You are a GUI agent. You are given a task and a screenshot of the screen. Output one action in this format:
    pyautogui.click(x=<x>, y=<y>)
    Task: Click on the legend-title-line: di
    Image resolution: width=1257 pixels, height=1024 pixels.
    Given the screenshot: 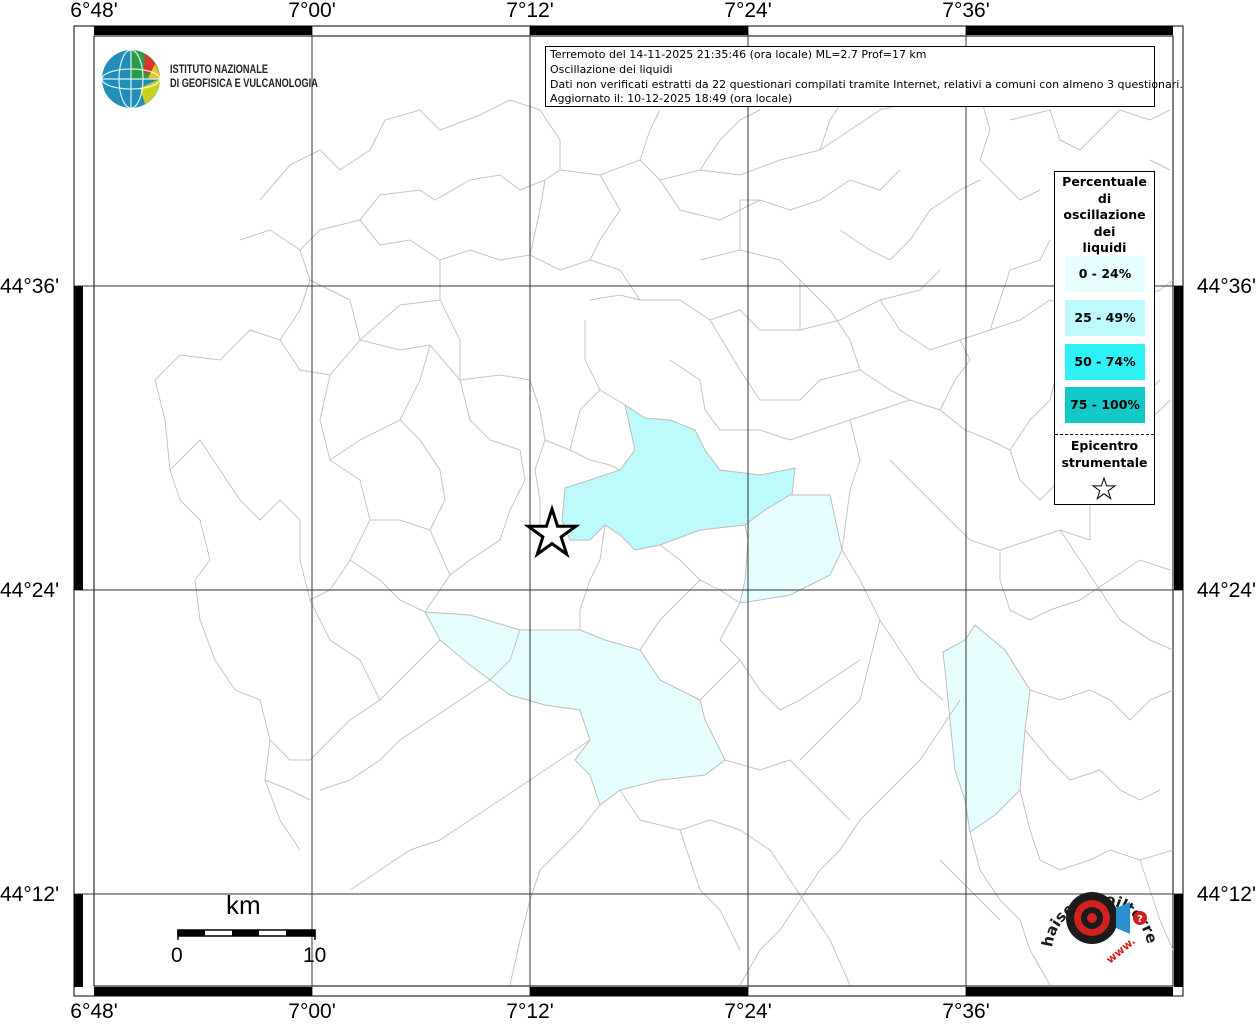 What is the action you would take?
    pyautogui.click(x=1104, y=198)
    